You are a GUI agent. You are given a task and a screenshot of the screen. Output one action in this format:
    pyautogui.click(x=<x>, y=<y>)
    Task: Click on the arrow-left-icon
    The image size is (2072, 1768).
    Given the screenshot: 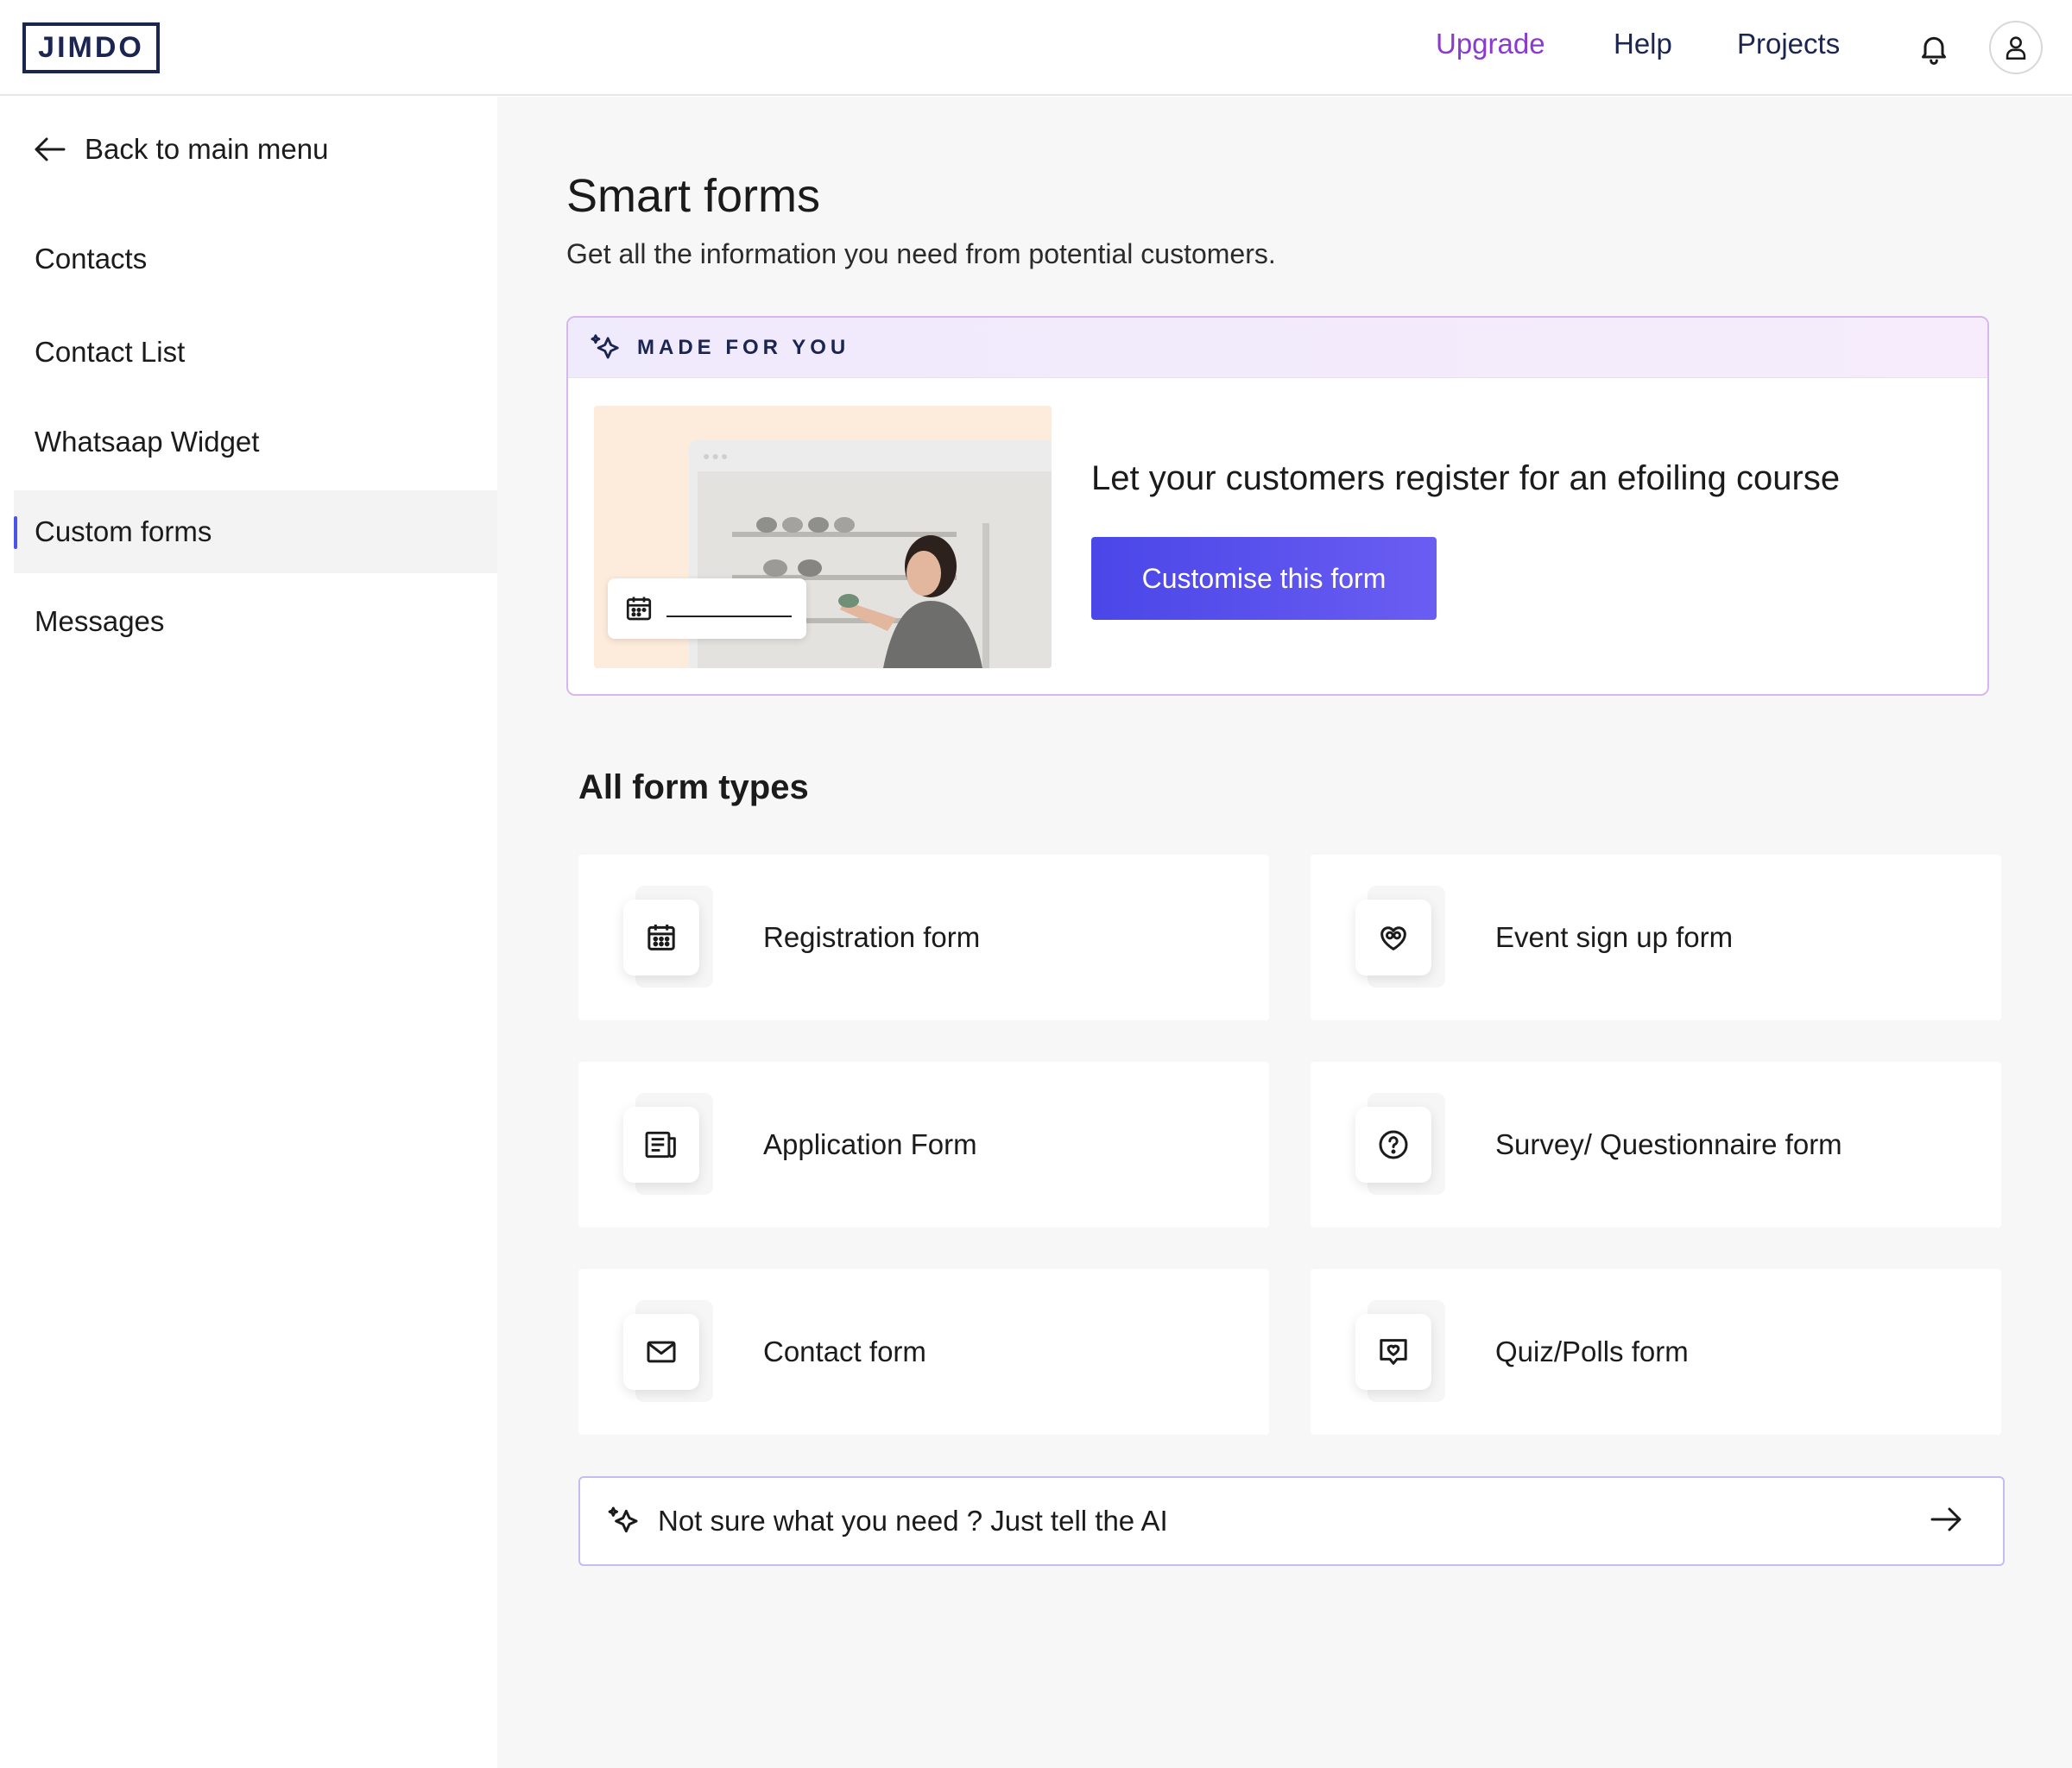 What is the action you would take?
    pyautogui.click(x=50, y=149)
    